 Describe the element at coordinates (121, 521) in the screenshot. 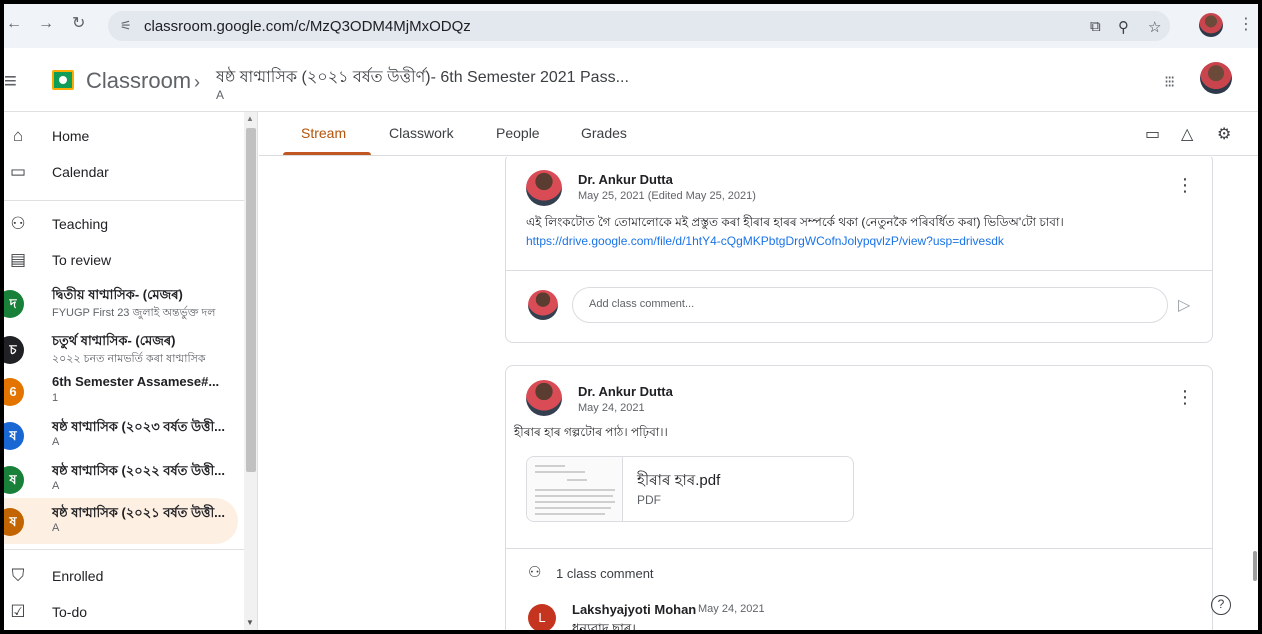

I see `class-item-active: ষ ষষ্ঠ ষাণ্মাসিক (২০২১ বৰ্ষত উত্তী... A` at that location.